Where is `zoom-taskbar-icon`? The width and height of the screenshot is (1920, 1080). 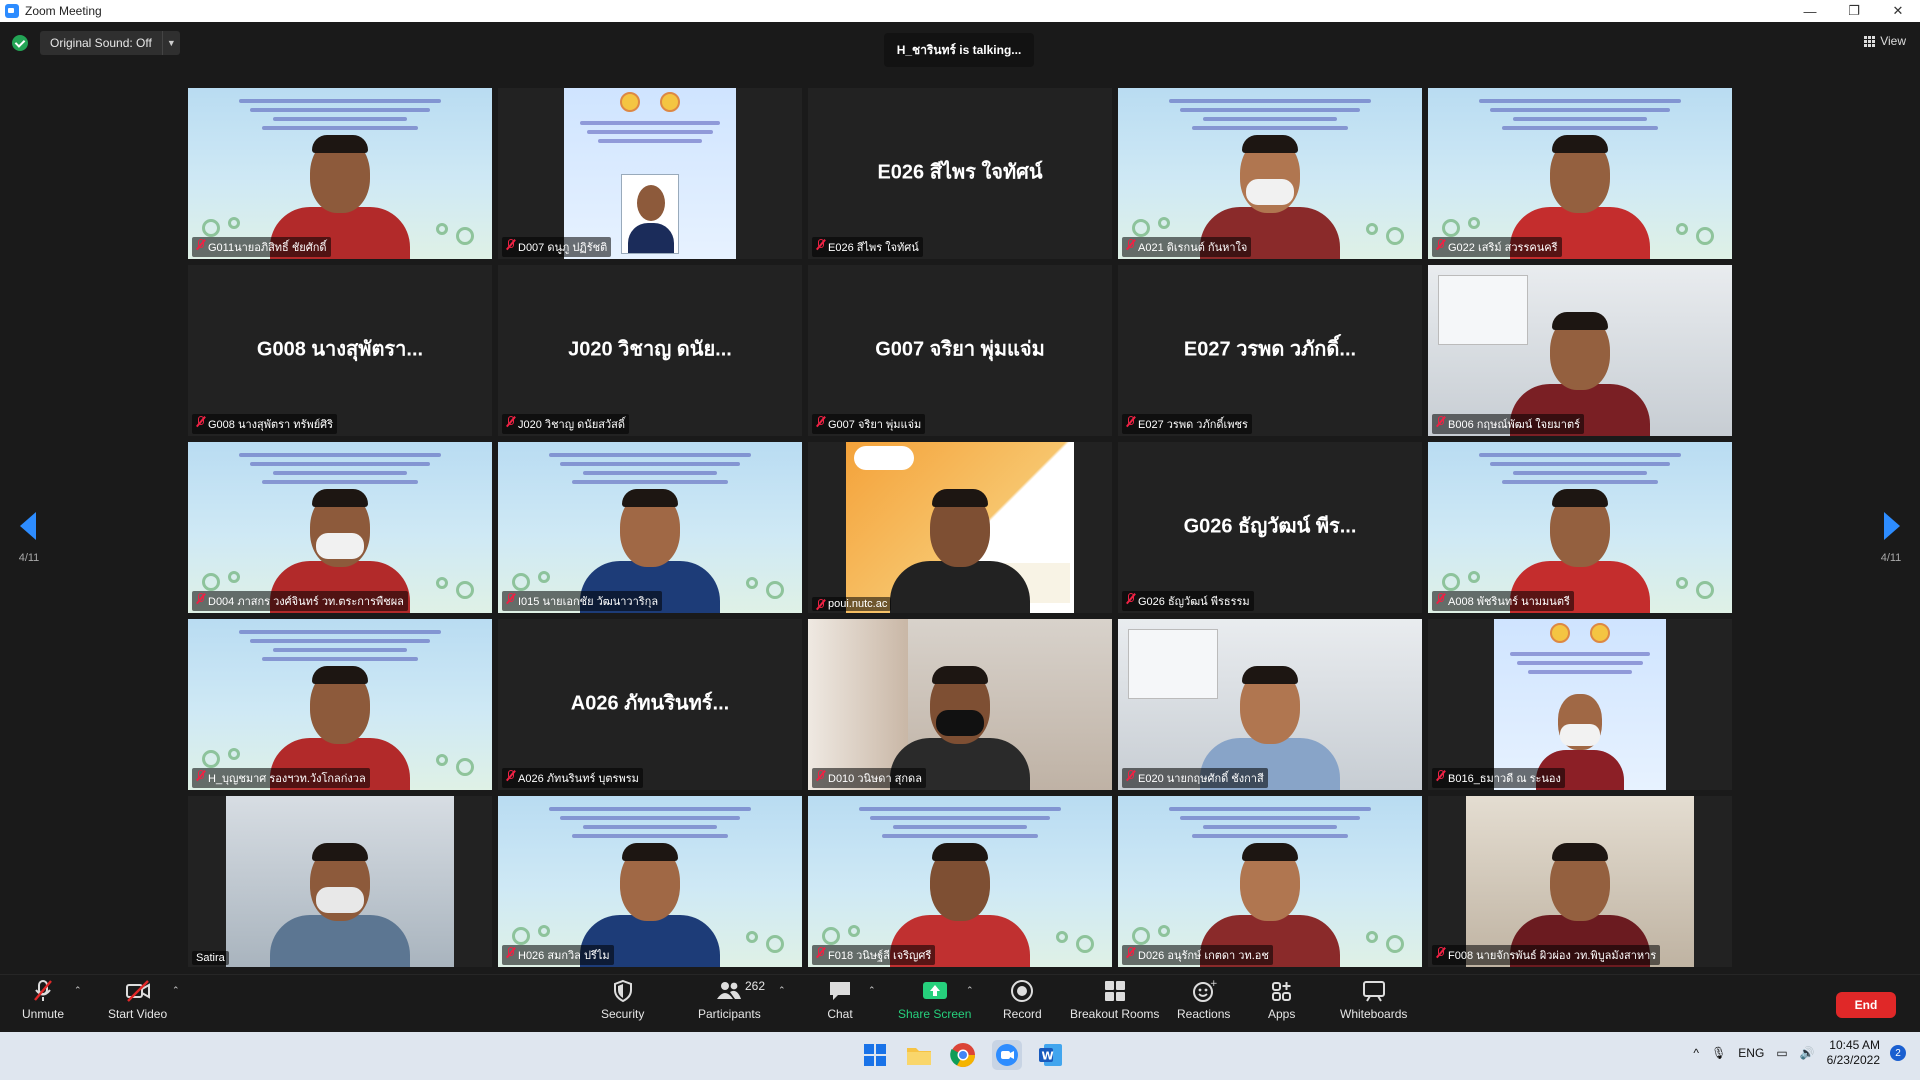 zoom-taskbar-icon is located at coordinates (1007, 1055).